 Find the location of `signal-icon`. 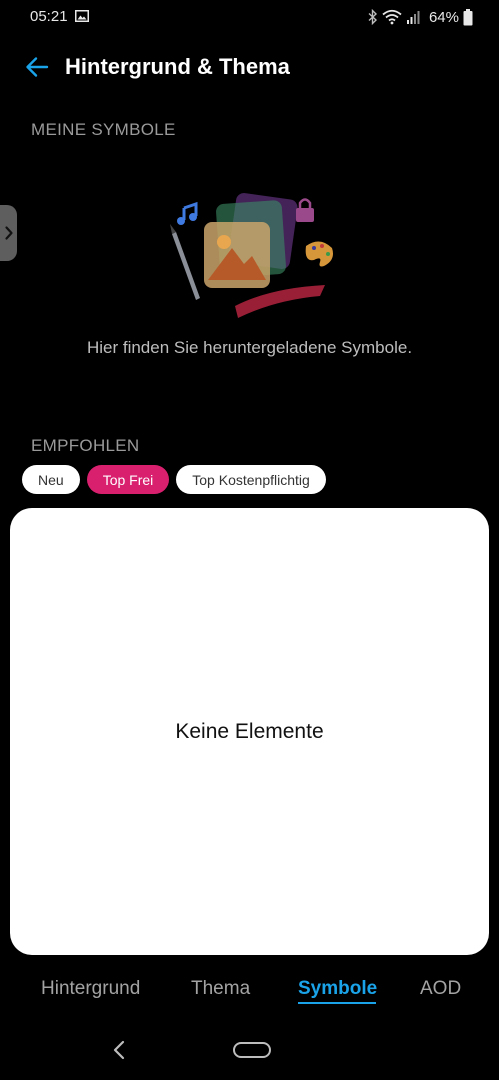

signal-icon is located at coordinates (413, 17).